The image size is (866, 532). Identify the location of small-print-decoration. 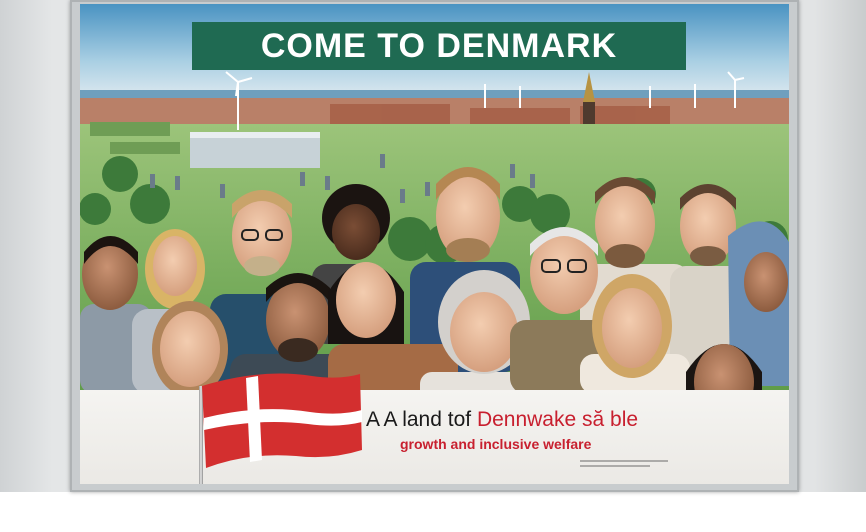
(624, 463).